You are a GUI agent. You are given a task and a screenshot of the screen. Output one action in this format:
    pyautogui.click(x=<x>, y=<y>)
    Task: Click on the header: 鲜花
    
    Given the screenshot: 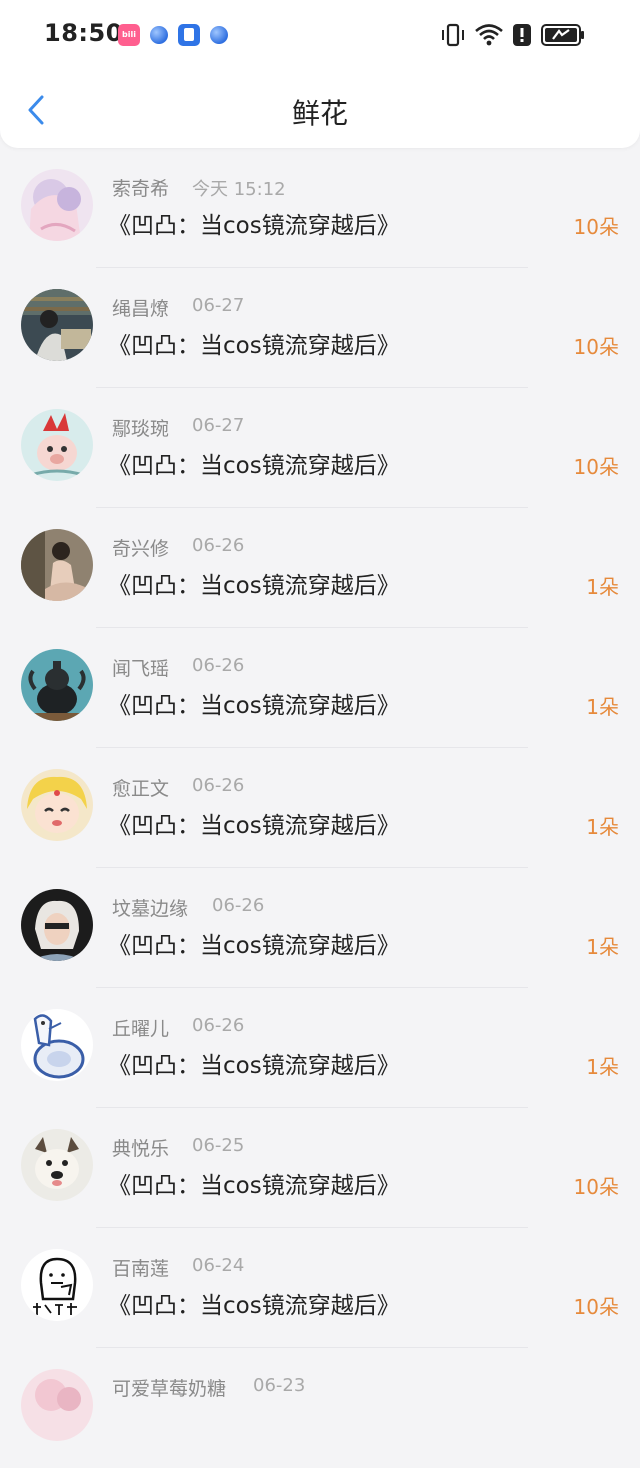 What is the action you would take?
    pyautogui.click(x=320, y=110)
    